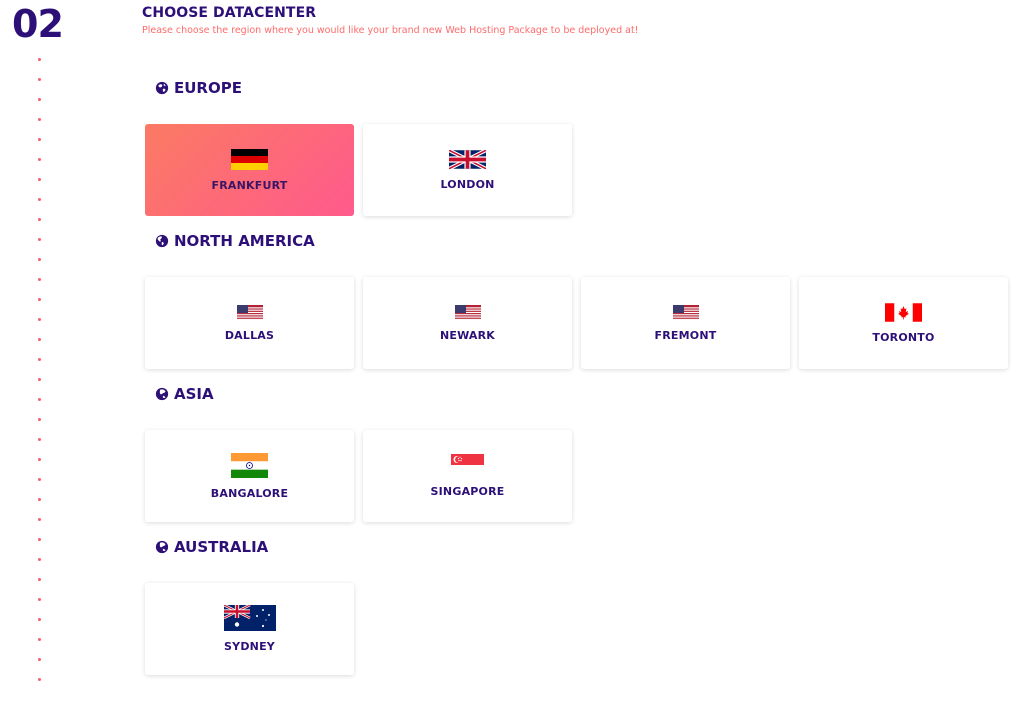 The height and width of the screenshot is (709, 1024). Describe the element at coordinates (467, 184) in the screenshot. I see `location-label: LONDON` at that location.